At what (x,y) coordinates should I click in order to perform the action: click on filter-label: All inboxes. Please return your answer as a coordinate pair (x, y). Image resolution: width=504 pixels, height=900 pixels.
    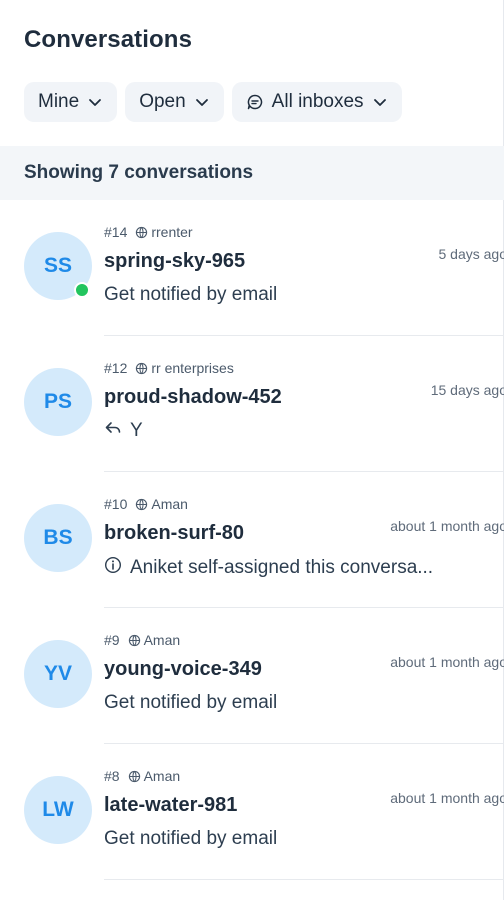
    Looking at the image, I should click on (317, 101).